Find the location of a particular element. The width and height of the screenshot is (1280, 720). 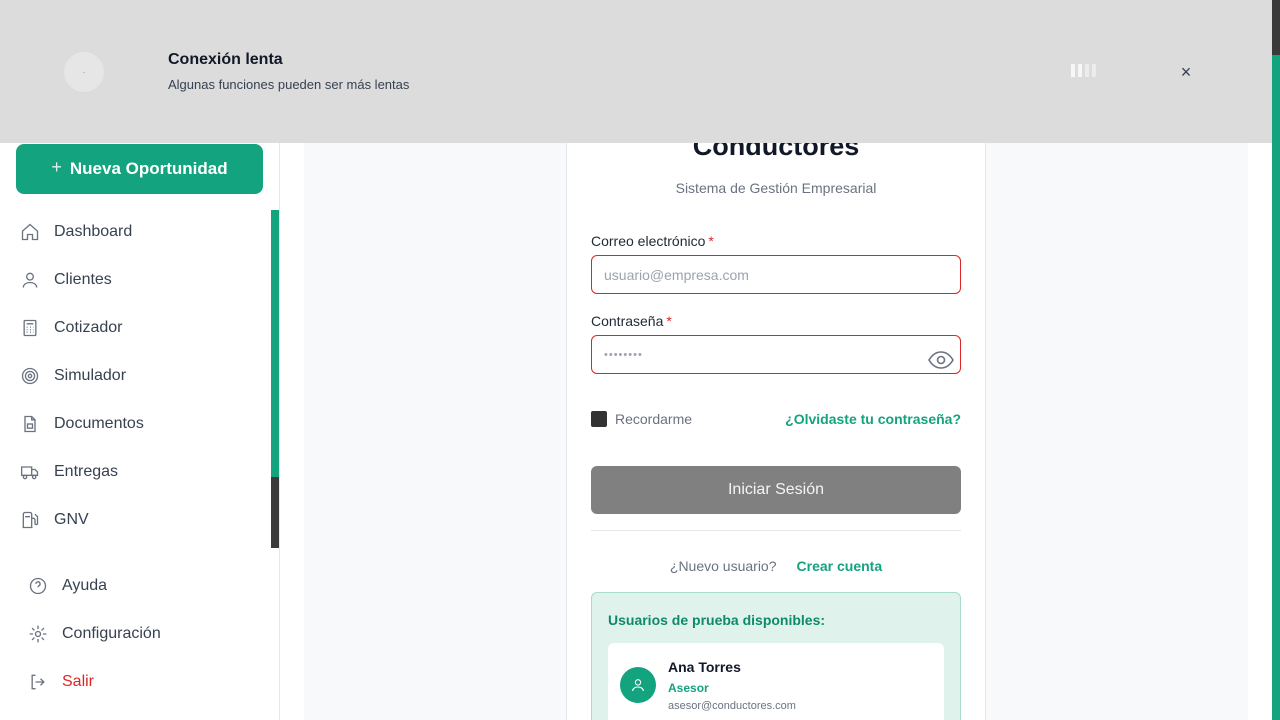

sidebar-item-documentos: Documentos is located at coordinates (135, 424).